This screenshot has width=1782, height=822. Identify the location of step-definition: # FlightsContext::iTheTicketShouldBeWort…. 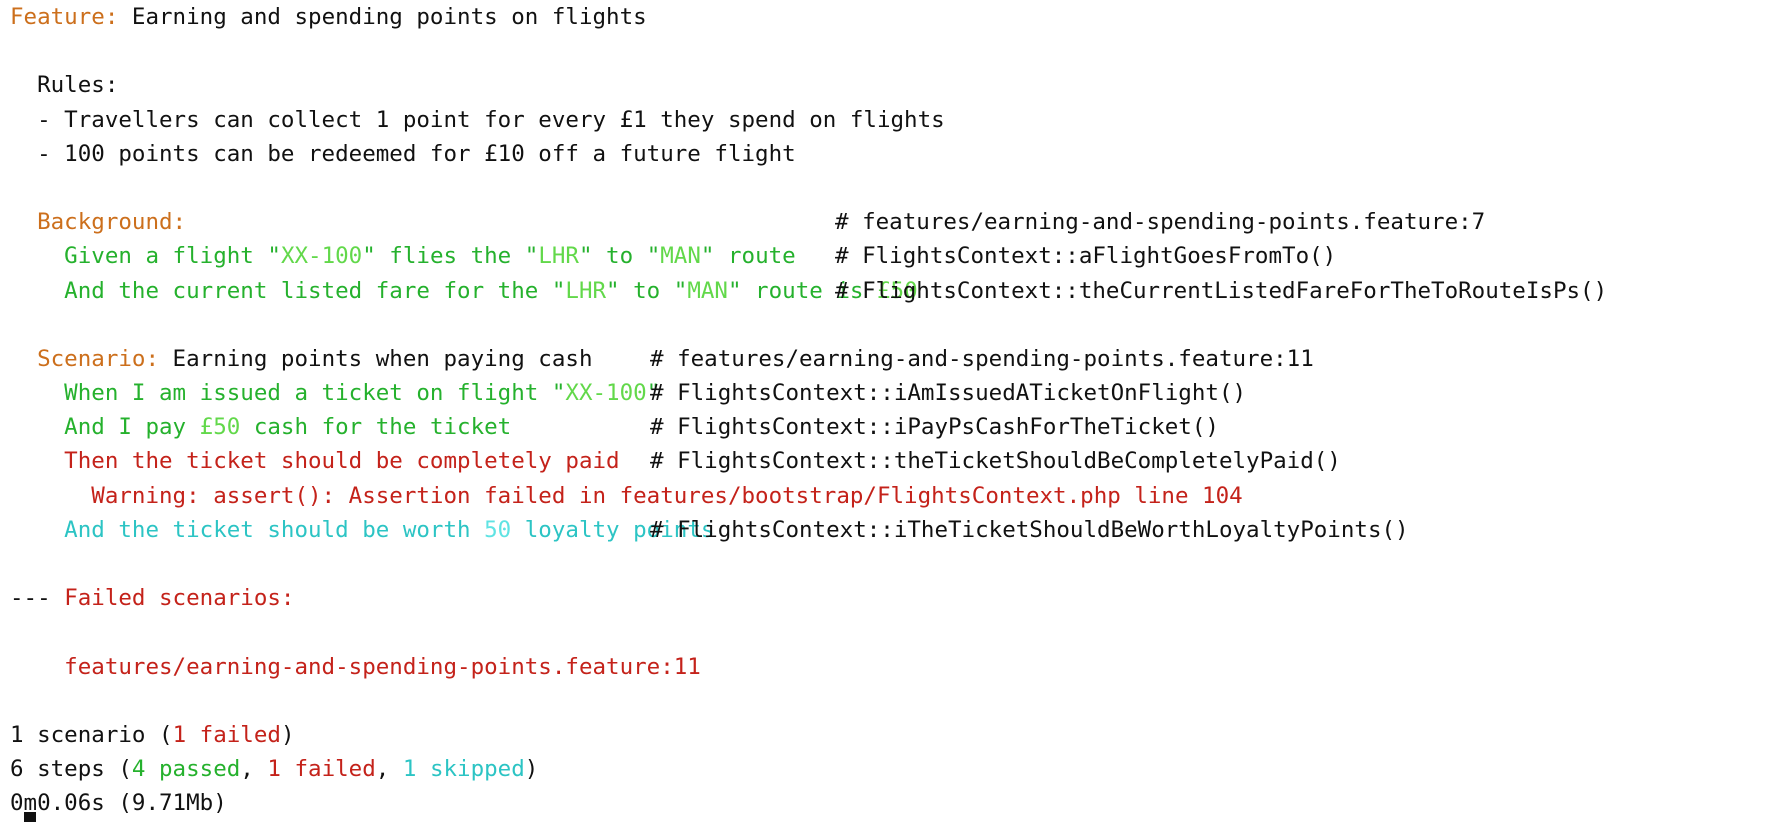
(1029, 529).